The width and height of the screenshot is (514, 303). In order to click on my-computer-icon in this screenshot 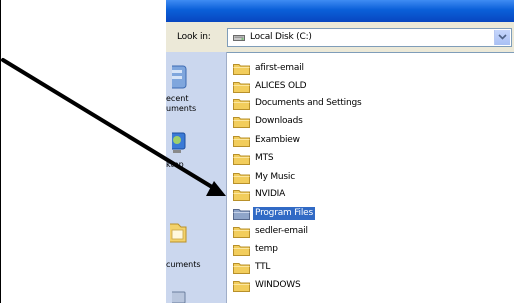, I will do `click(179, 297)`.